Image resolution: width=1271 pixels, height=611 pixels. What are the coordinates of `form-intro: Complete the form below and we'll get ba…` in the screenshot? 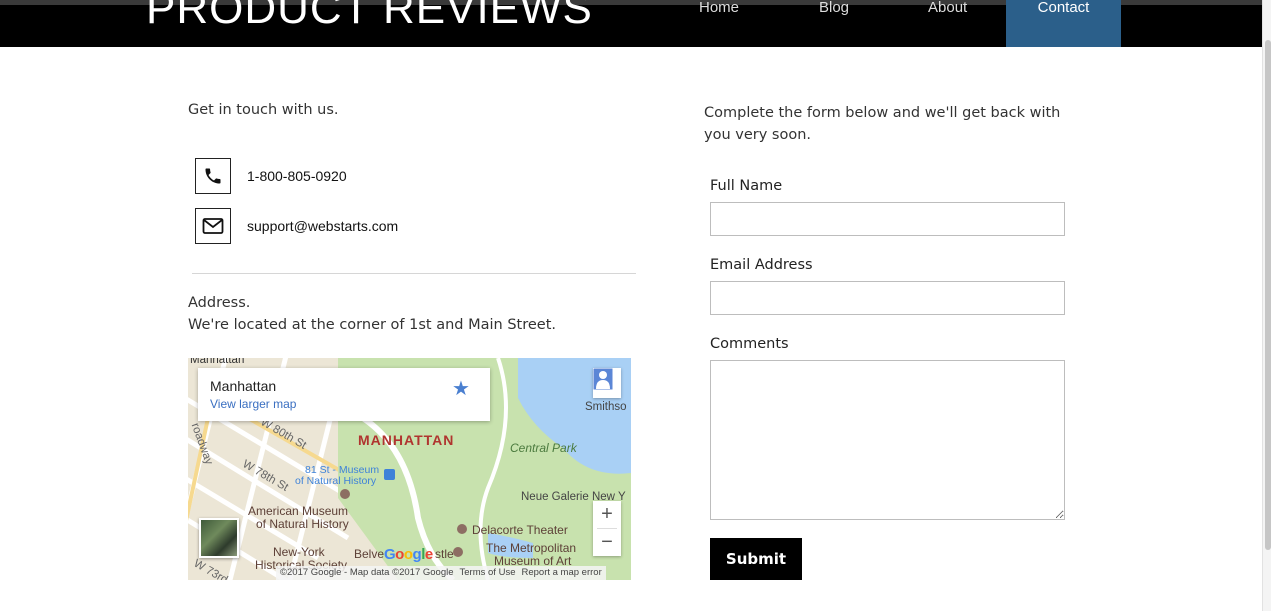 It's located at (882, 124).